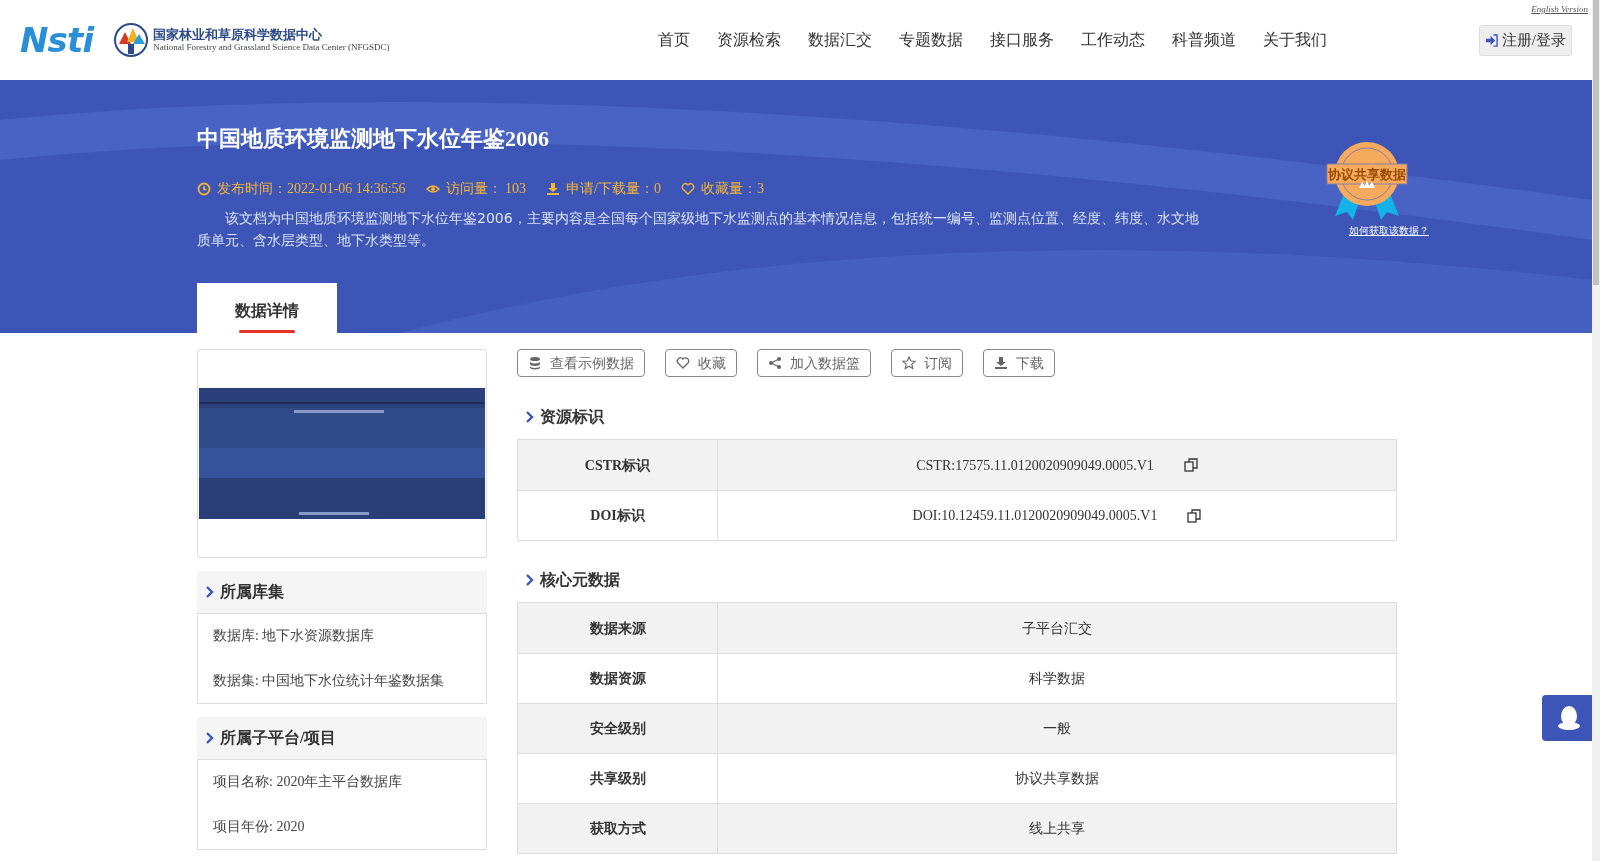 The image size is (1600, 861). I want to click on action-button: 查看示例数据, so click(581, 363).